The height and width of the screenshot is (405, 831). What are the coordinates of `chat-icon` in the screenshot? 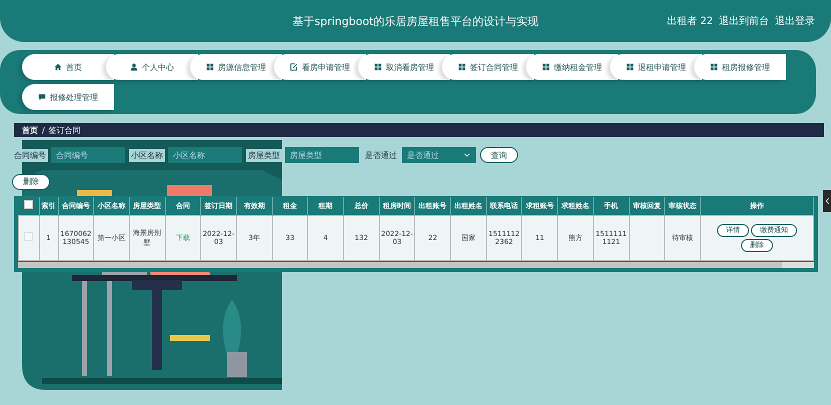 It's located at (42, 97).